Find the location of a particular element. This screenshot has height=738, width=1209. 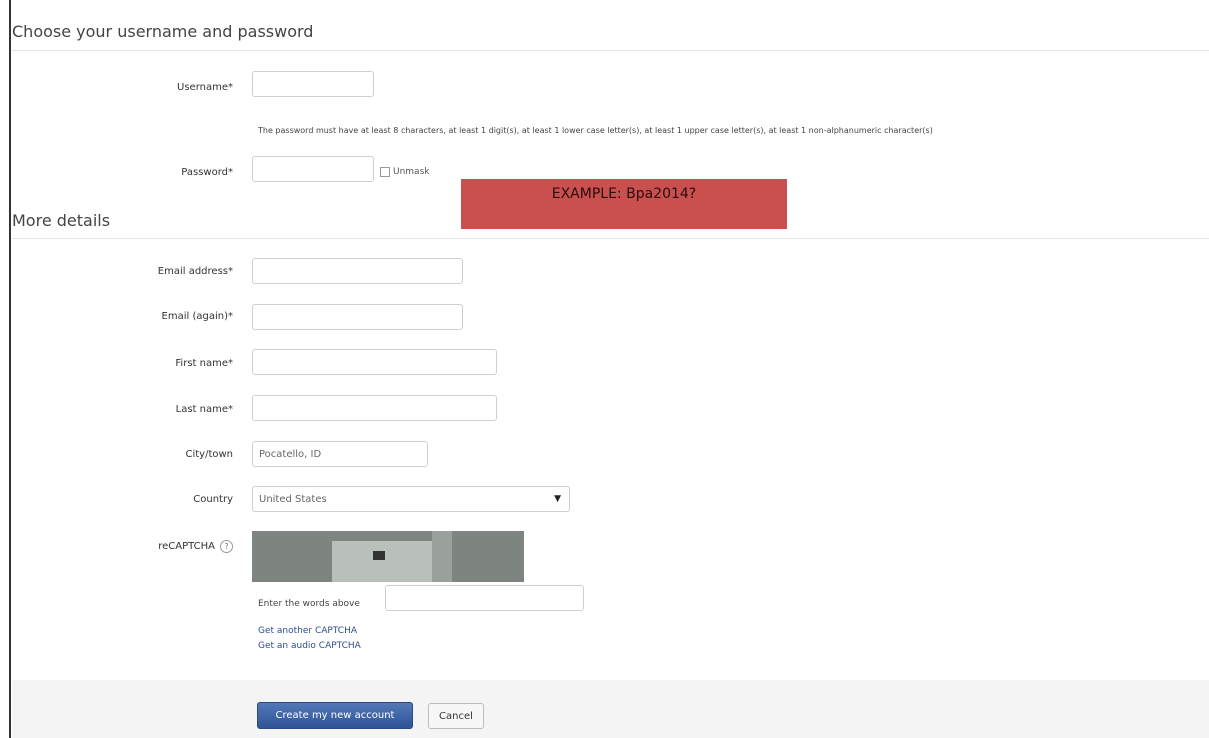

first-name-input is located at coordinates (374, 362).